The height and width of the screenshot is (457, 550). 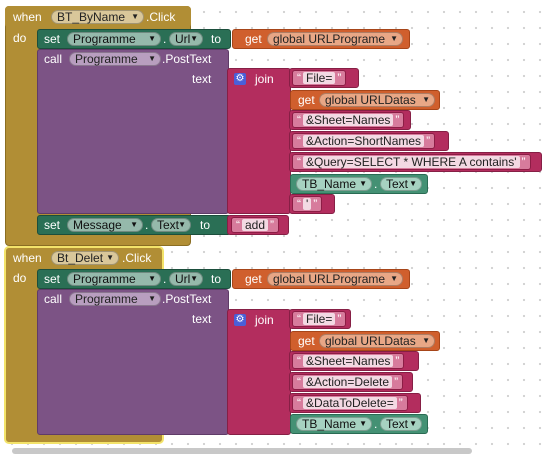 I want to click on setter-component-dropdown: Message ▼, so click(x=105, y=225).